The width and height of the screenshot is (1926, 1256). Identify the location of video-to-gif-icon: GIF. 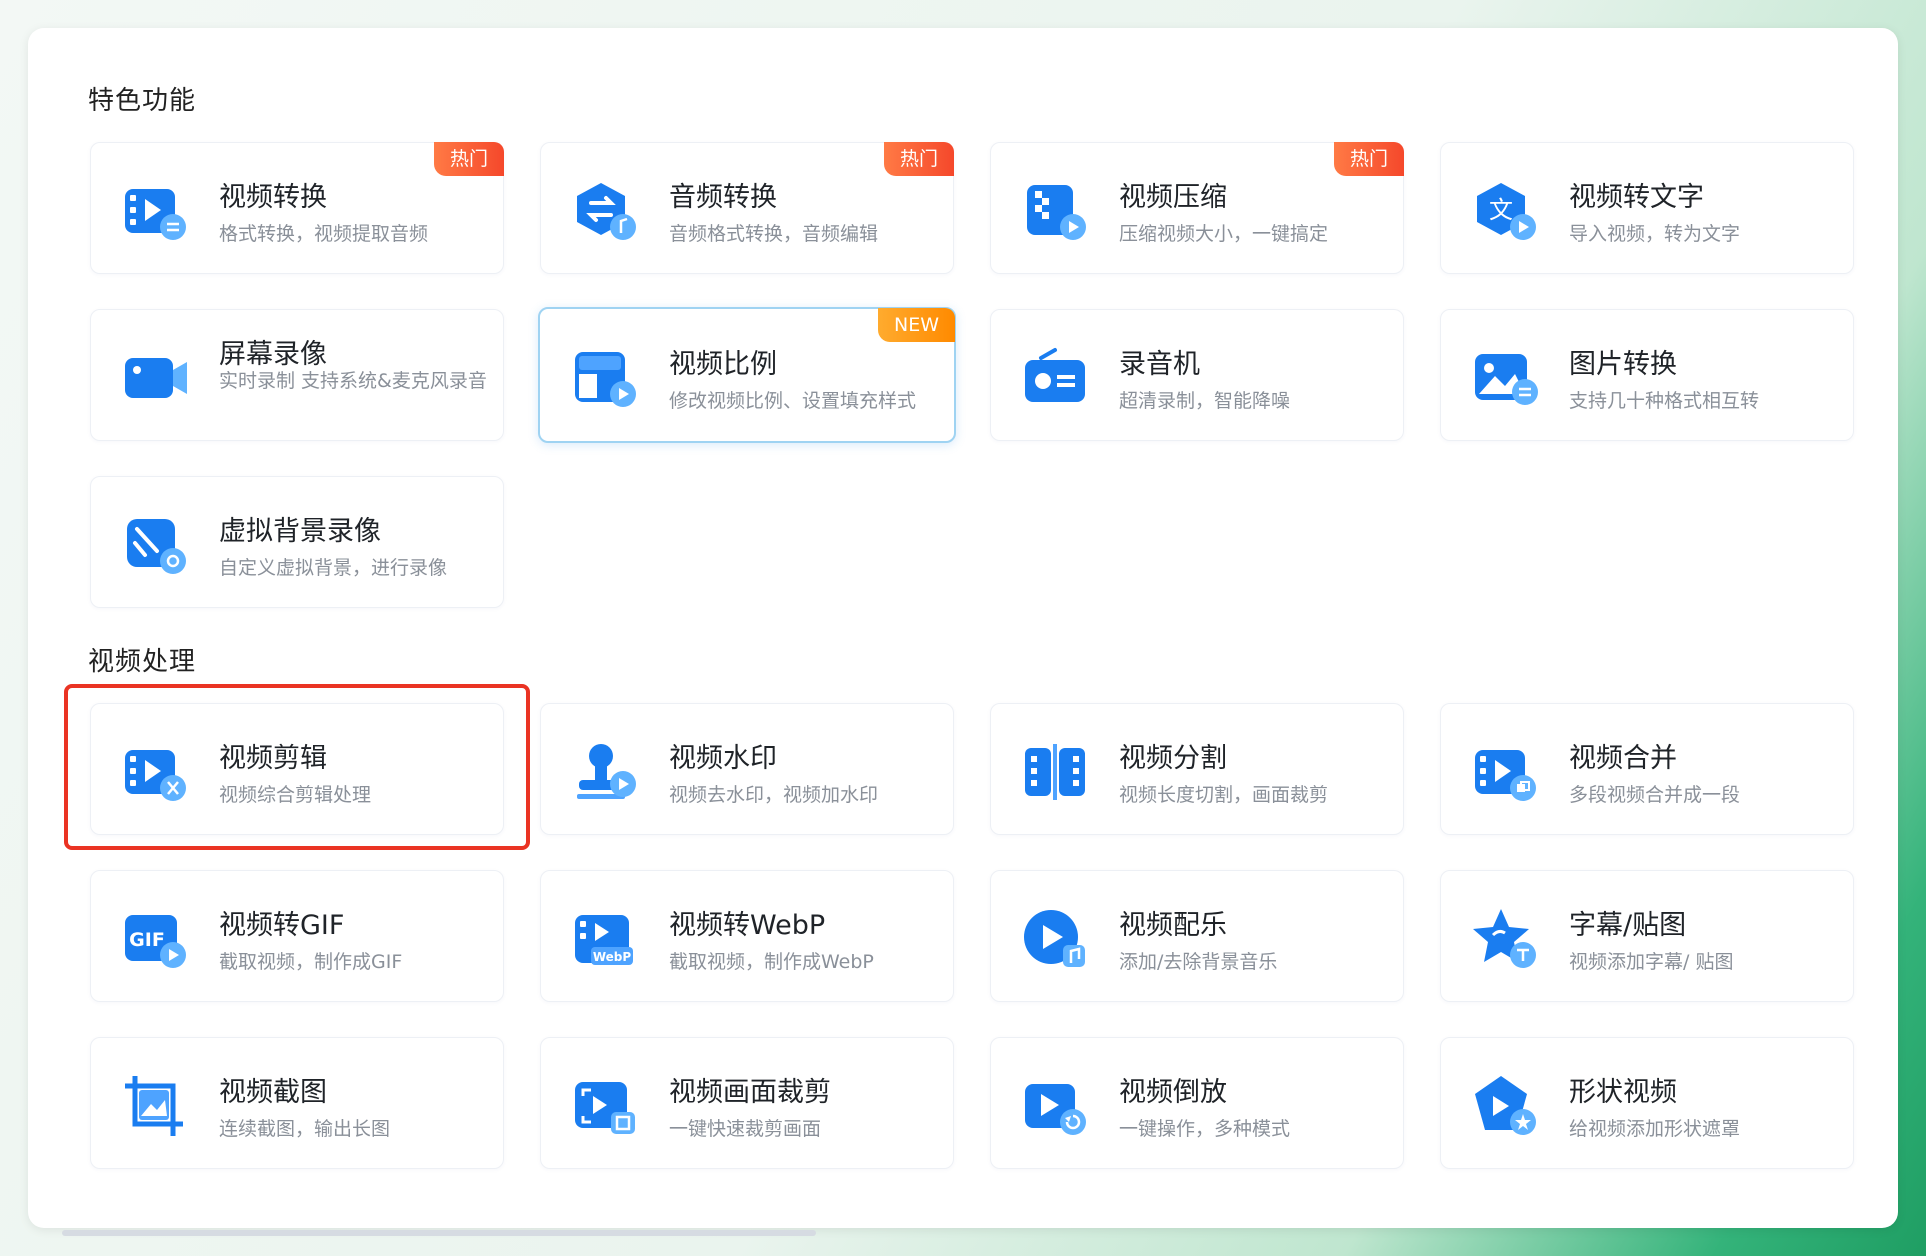
(155, 941).